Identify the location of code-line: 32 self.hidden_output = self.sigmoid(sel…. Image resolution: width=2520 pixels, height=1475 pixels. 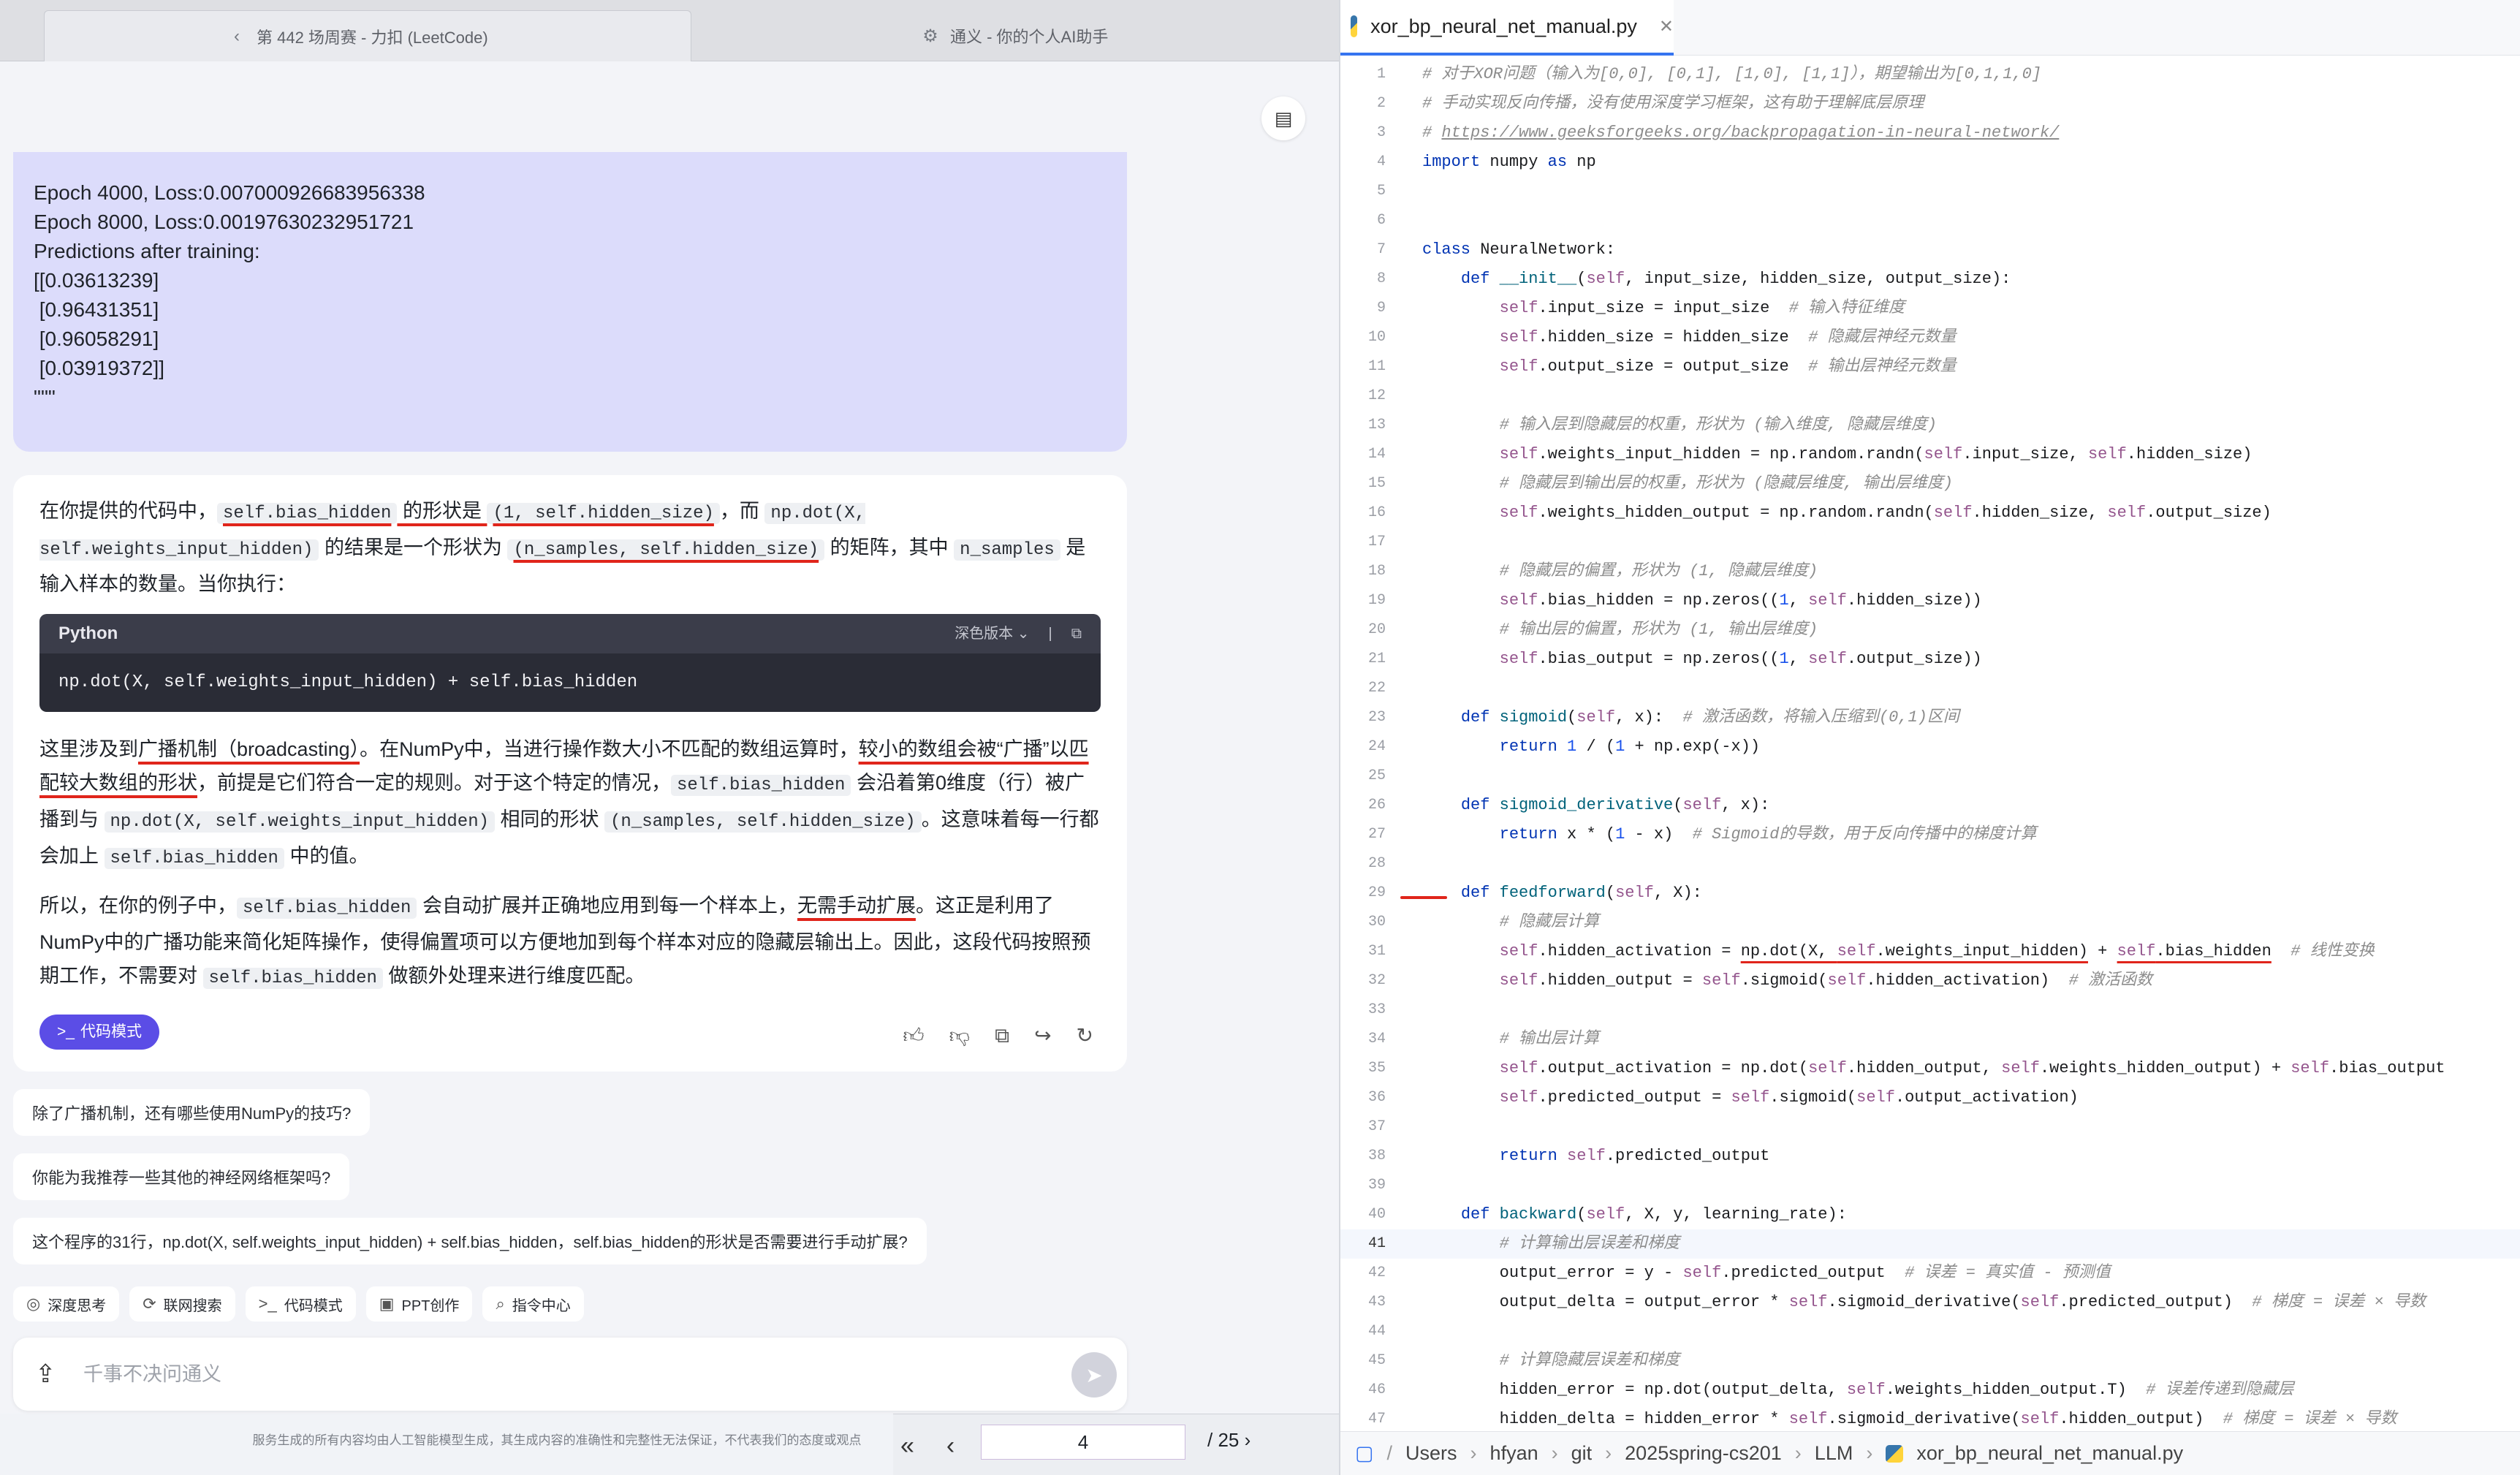
(1930, 981).